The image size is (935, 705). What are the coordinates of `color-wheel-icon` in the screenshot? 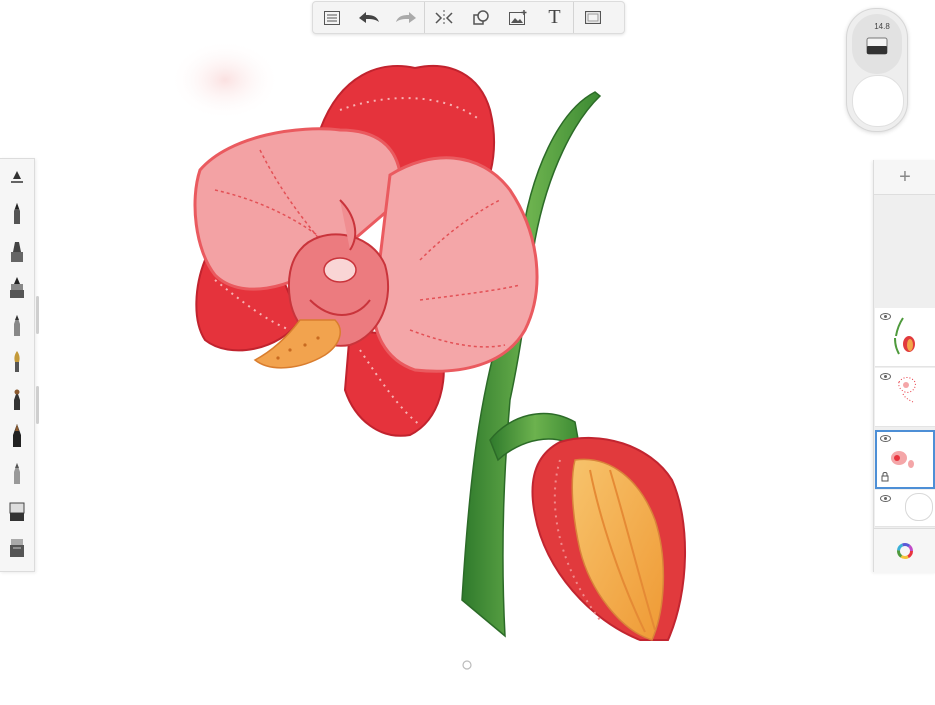 It's located at (905, 551).